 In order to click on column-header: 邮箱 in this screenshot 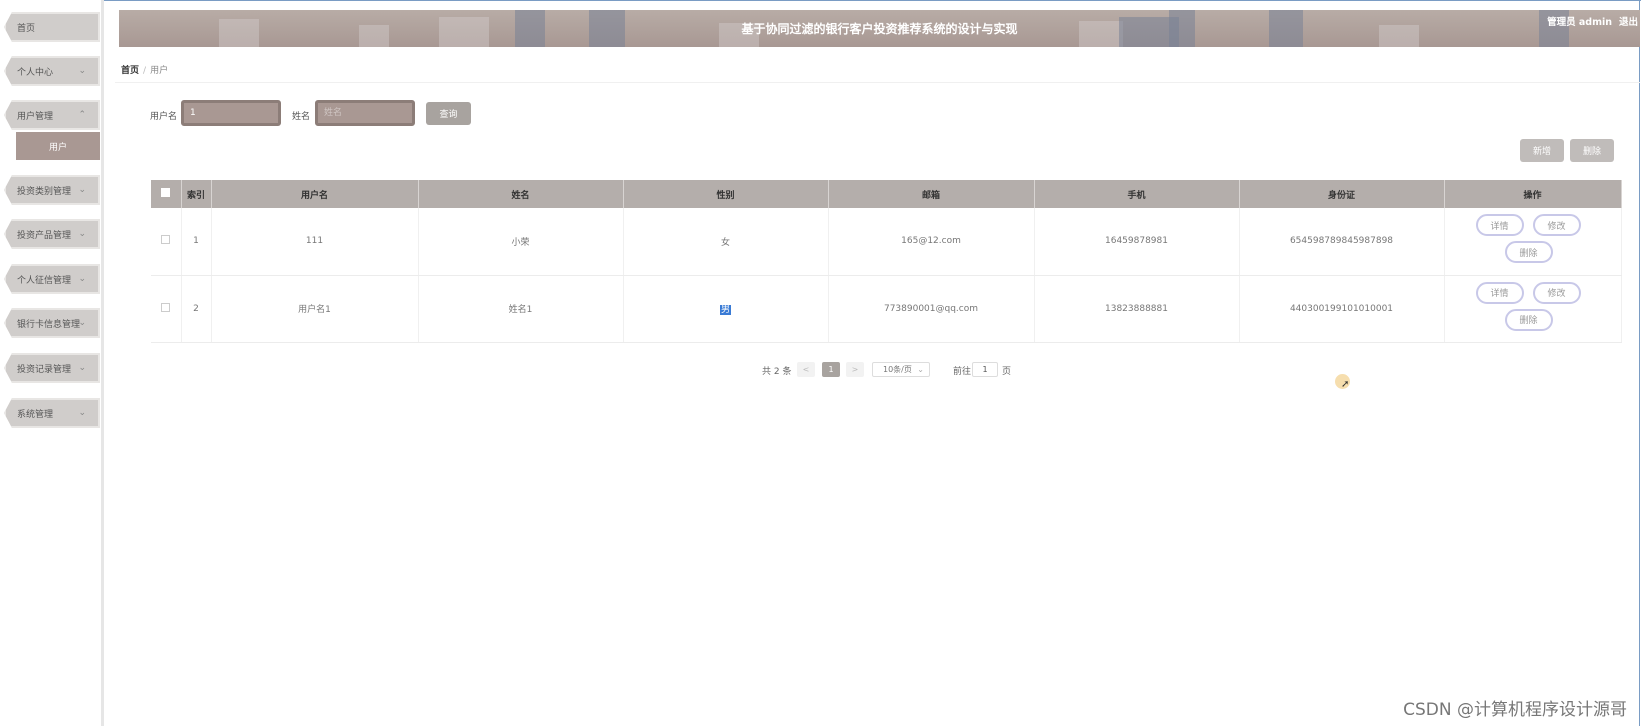, I will do `click(931, 194)`.